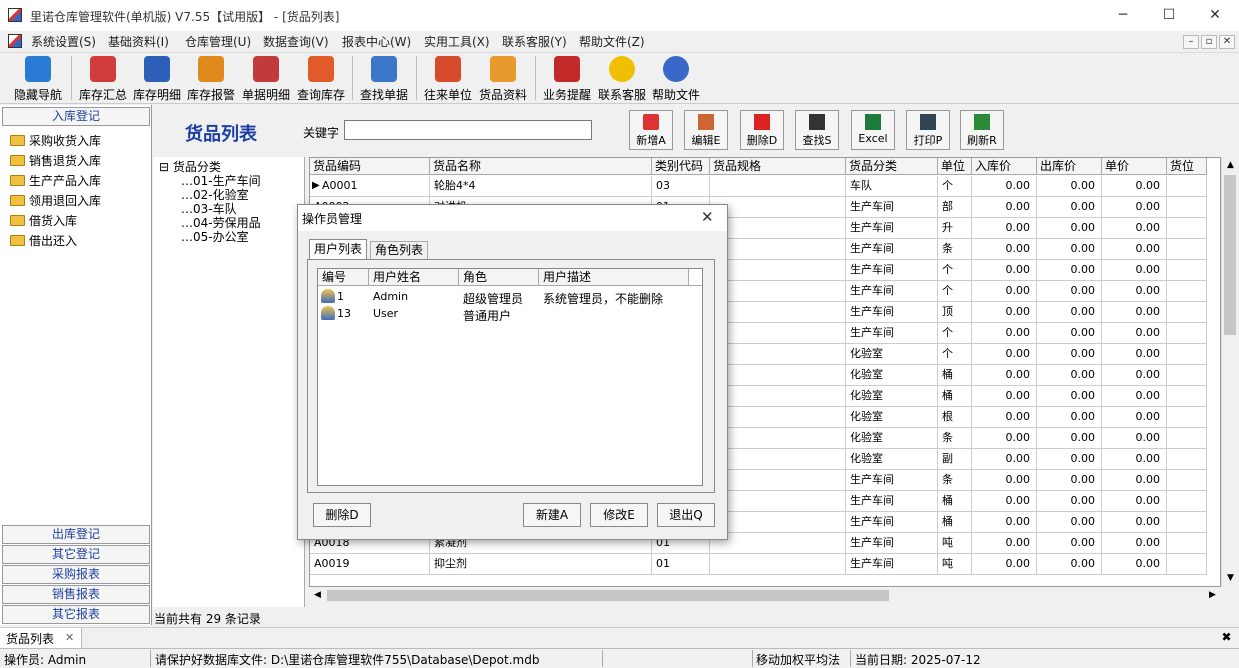  Describe the element at coordinates (955, 166) in the screenshot. I see `grid-col-header: 单位` at that location.